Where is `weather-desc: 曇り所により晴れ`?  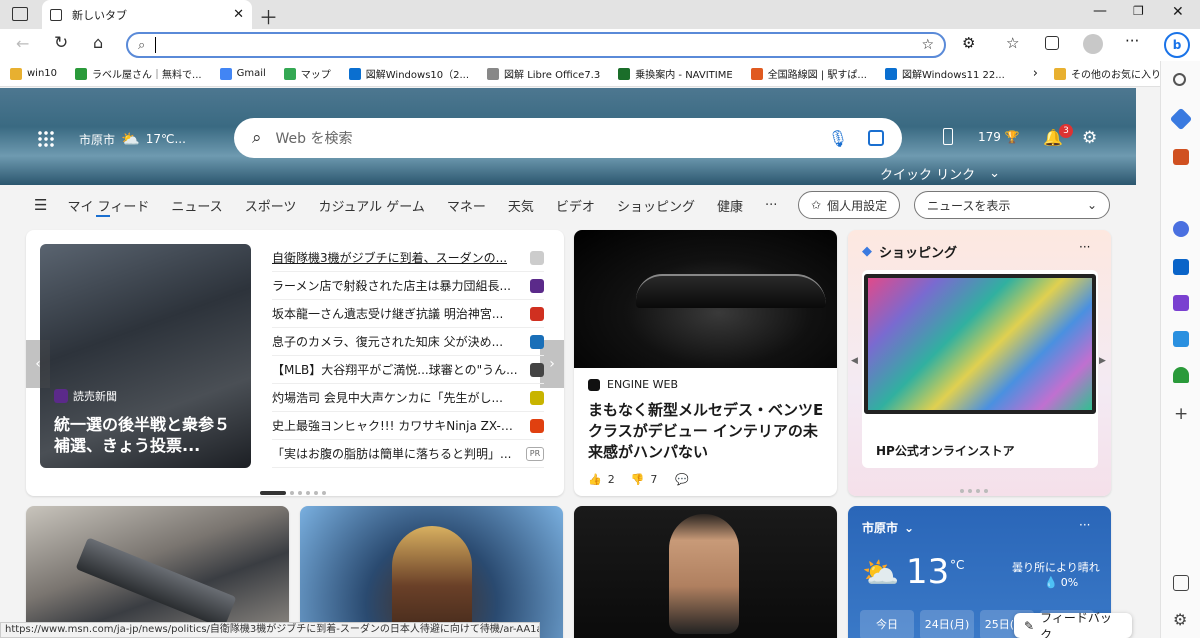
weather-desc: 曇り所により晴れ is located at coordinates (1056, 567).